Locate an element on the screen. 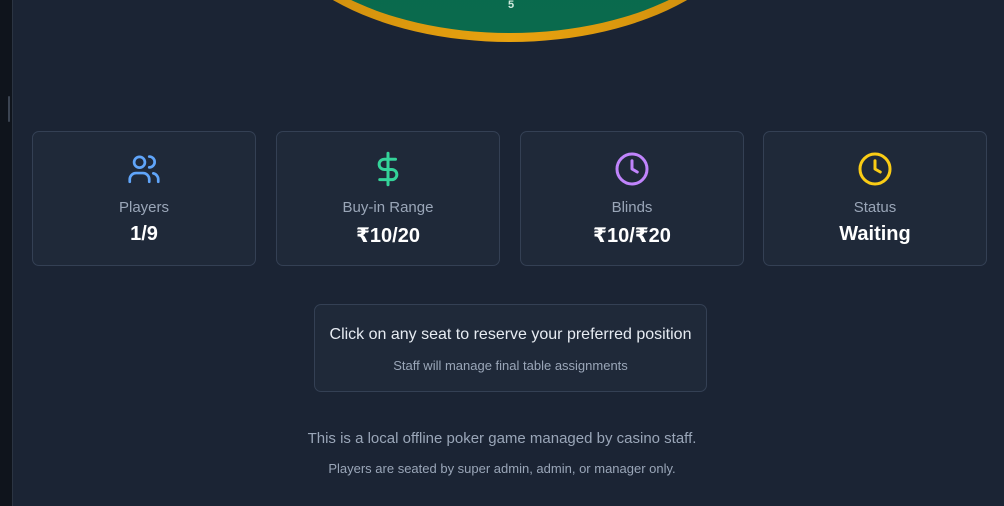 Image resolution: width=1004 pixels, height=506 pixels. buy-in-label: Buy-in Range is located at coordinates (388, 207).